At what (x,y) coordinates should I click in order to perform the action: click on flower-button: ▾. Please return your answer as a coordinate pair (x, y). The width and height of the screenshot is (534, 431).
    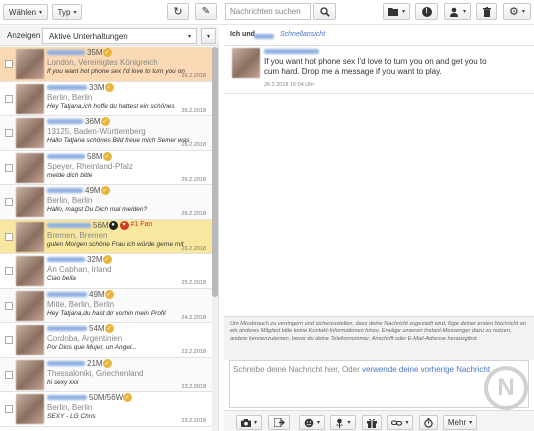
    Looking at the image, I should click on (343, 422).